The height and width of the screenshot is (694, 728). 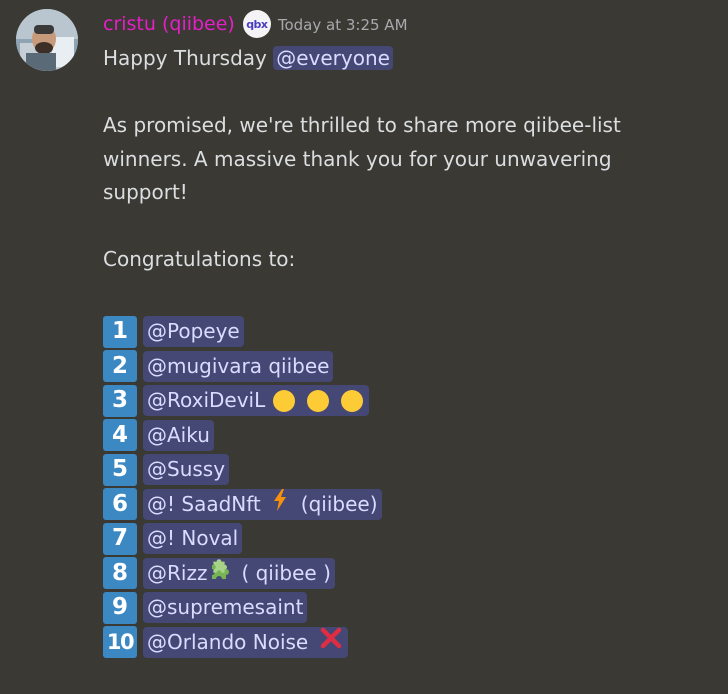 What do you see at coordinates (199, 259) in the screenshot?
I see `congrats-line: Congratulations to:` at bounding box center [199, 259].